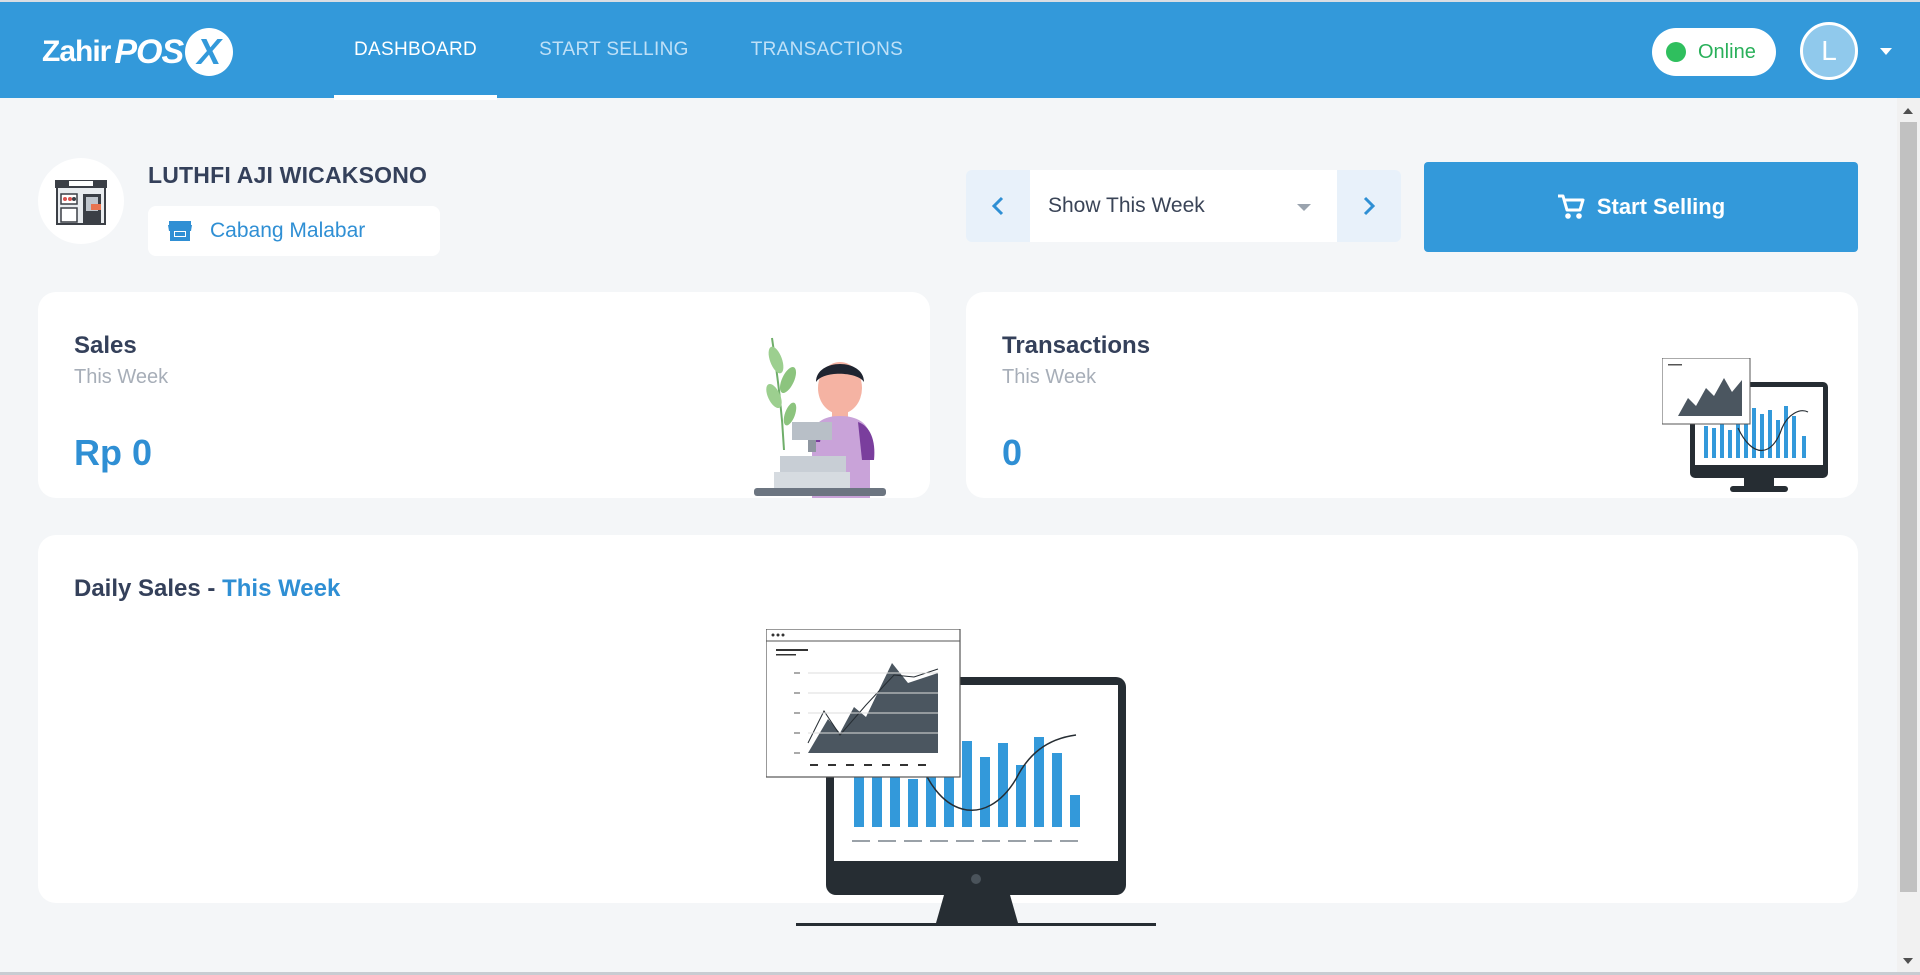 This screenshot has height=975, width=1920. Describe the element at coordinates (1304, 207) in the screenshot. I see `caret-down-icon` at that location.